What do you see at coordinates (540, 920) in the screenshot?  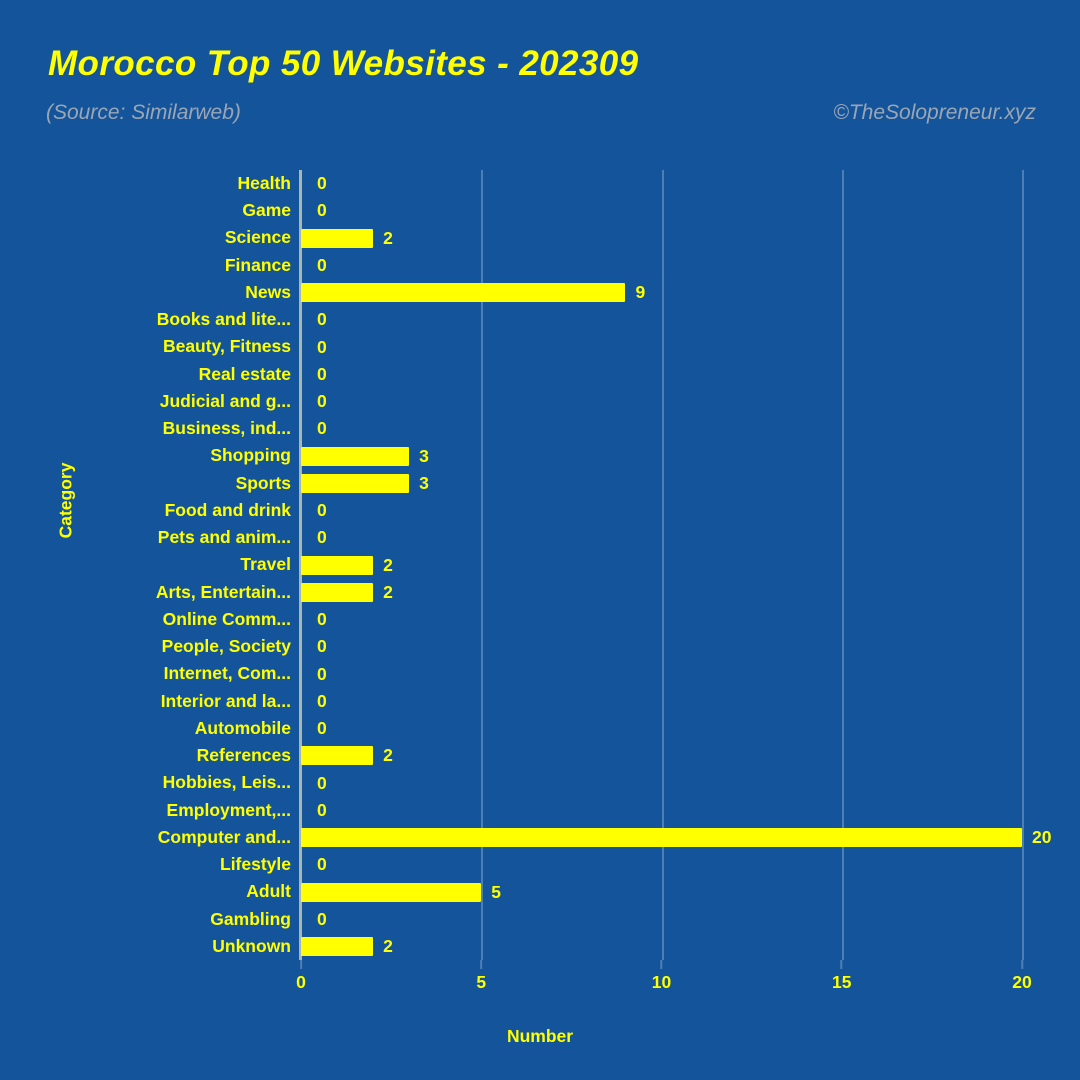 I see `bar-row: Gambling 0` at bounding box center [540, 920].